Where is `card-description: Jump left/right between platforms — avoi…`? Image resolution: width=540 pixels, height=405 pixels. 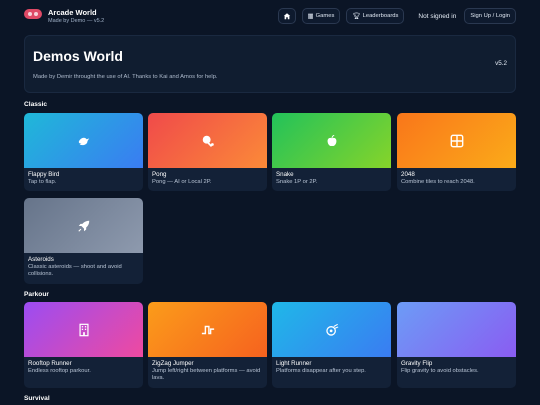 card-description: Jump left/right between platforms — avoi… is located at coordinates (206, 374).